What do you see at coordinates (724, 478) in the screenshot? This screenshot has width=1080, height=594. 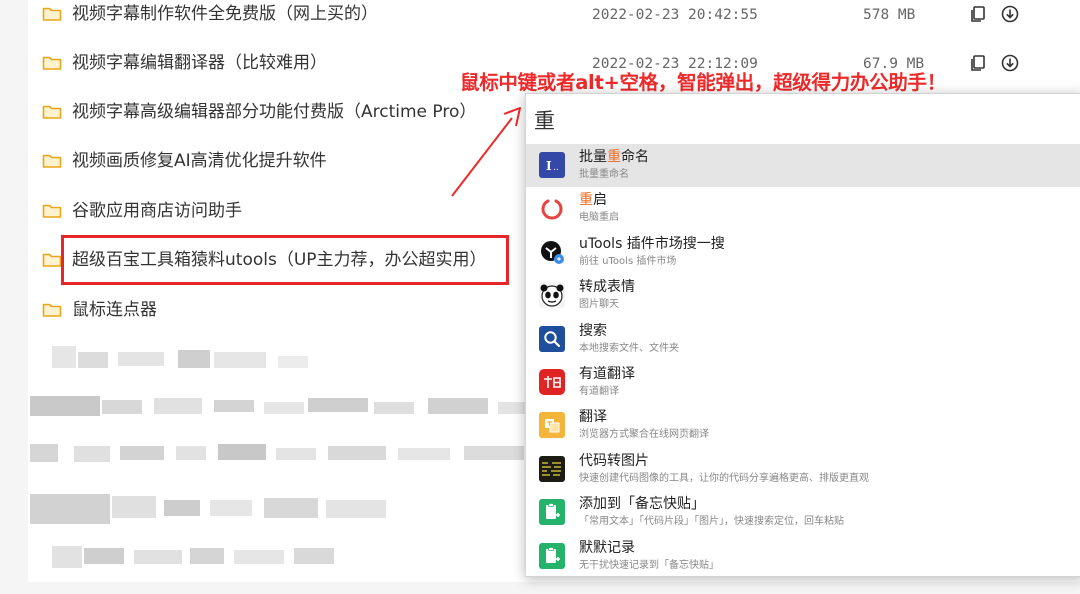 I see `result-desc: 快速创建代码图像的工具，让你的代码分享遍格更高、排版更直观` at bounding box center [724, 478].